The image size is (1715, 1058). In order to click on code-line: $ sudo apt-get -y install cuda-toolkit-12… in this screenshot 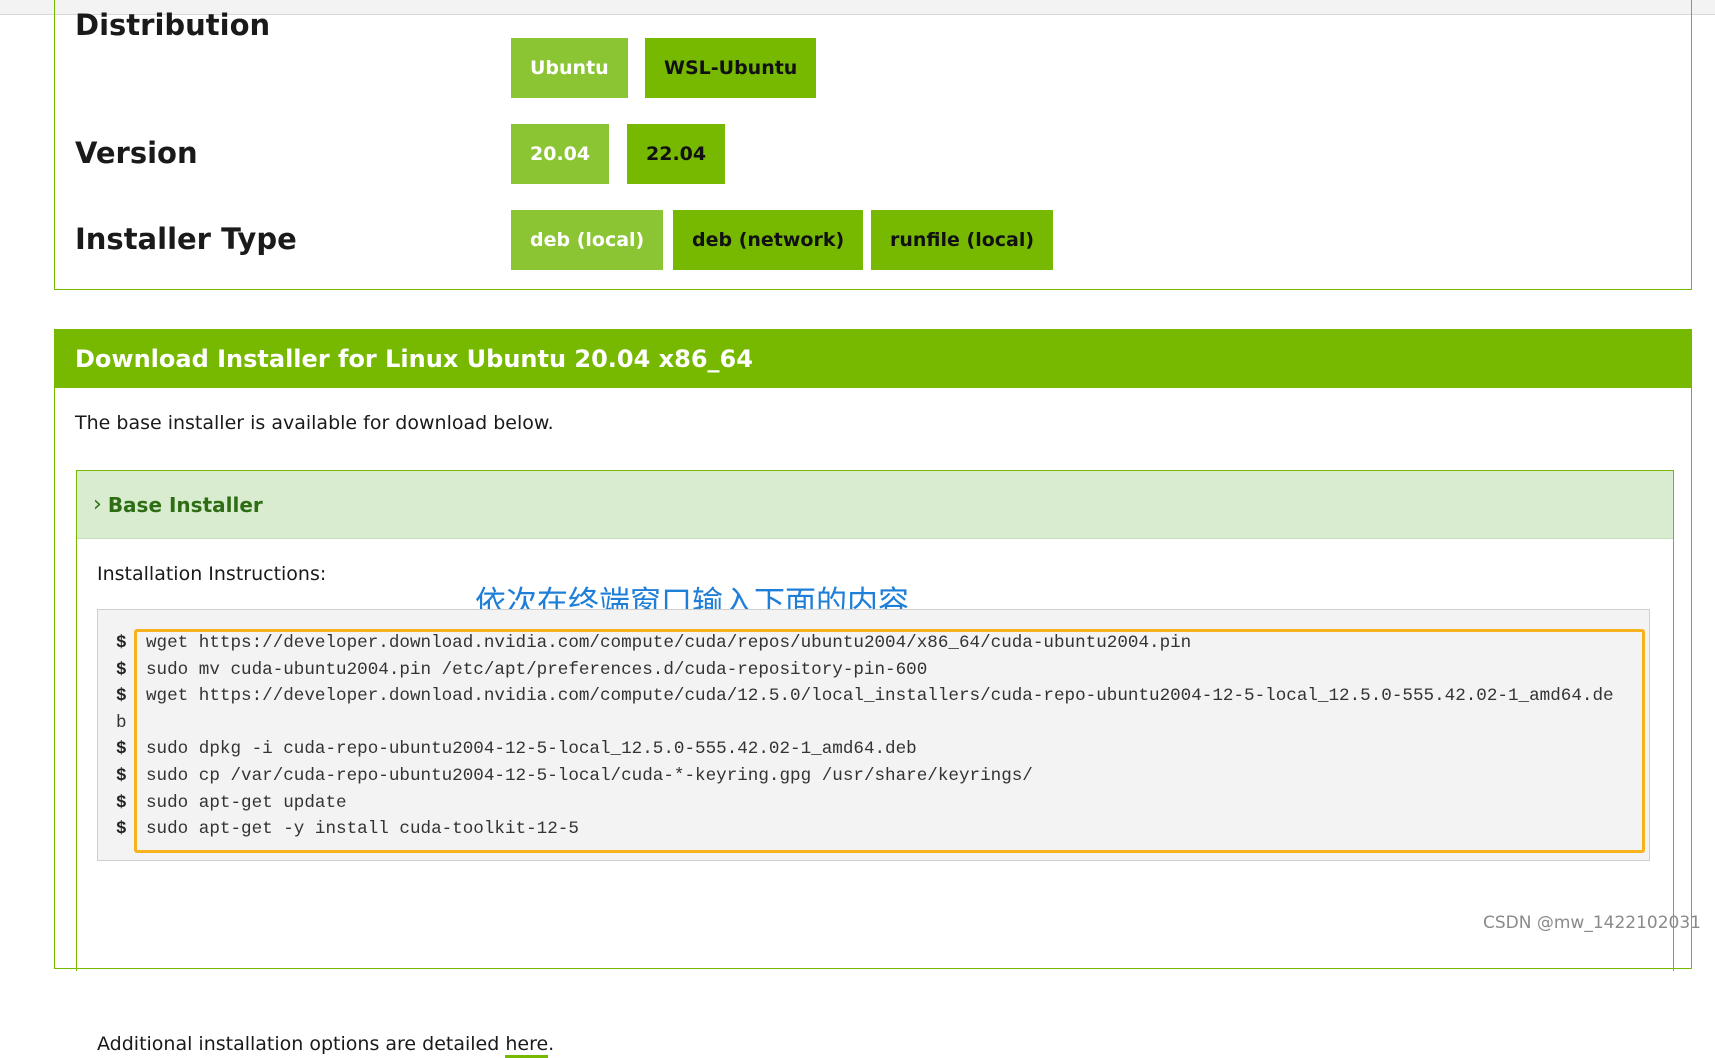, I will do `click(866, 829)`.